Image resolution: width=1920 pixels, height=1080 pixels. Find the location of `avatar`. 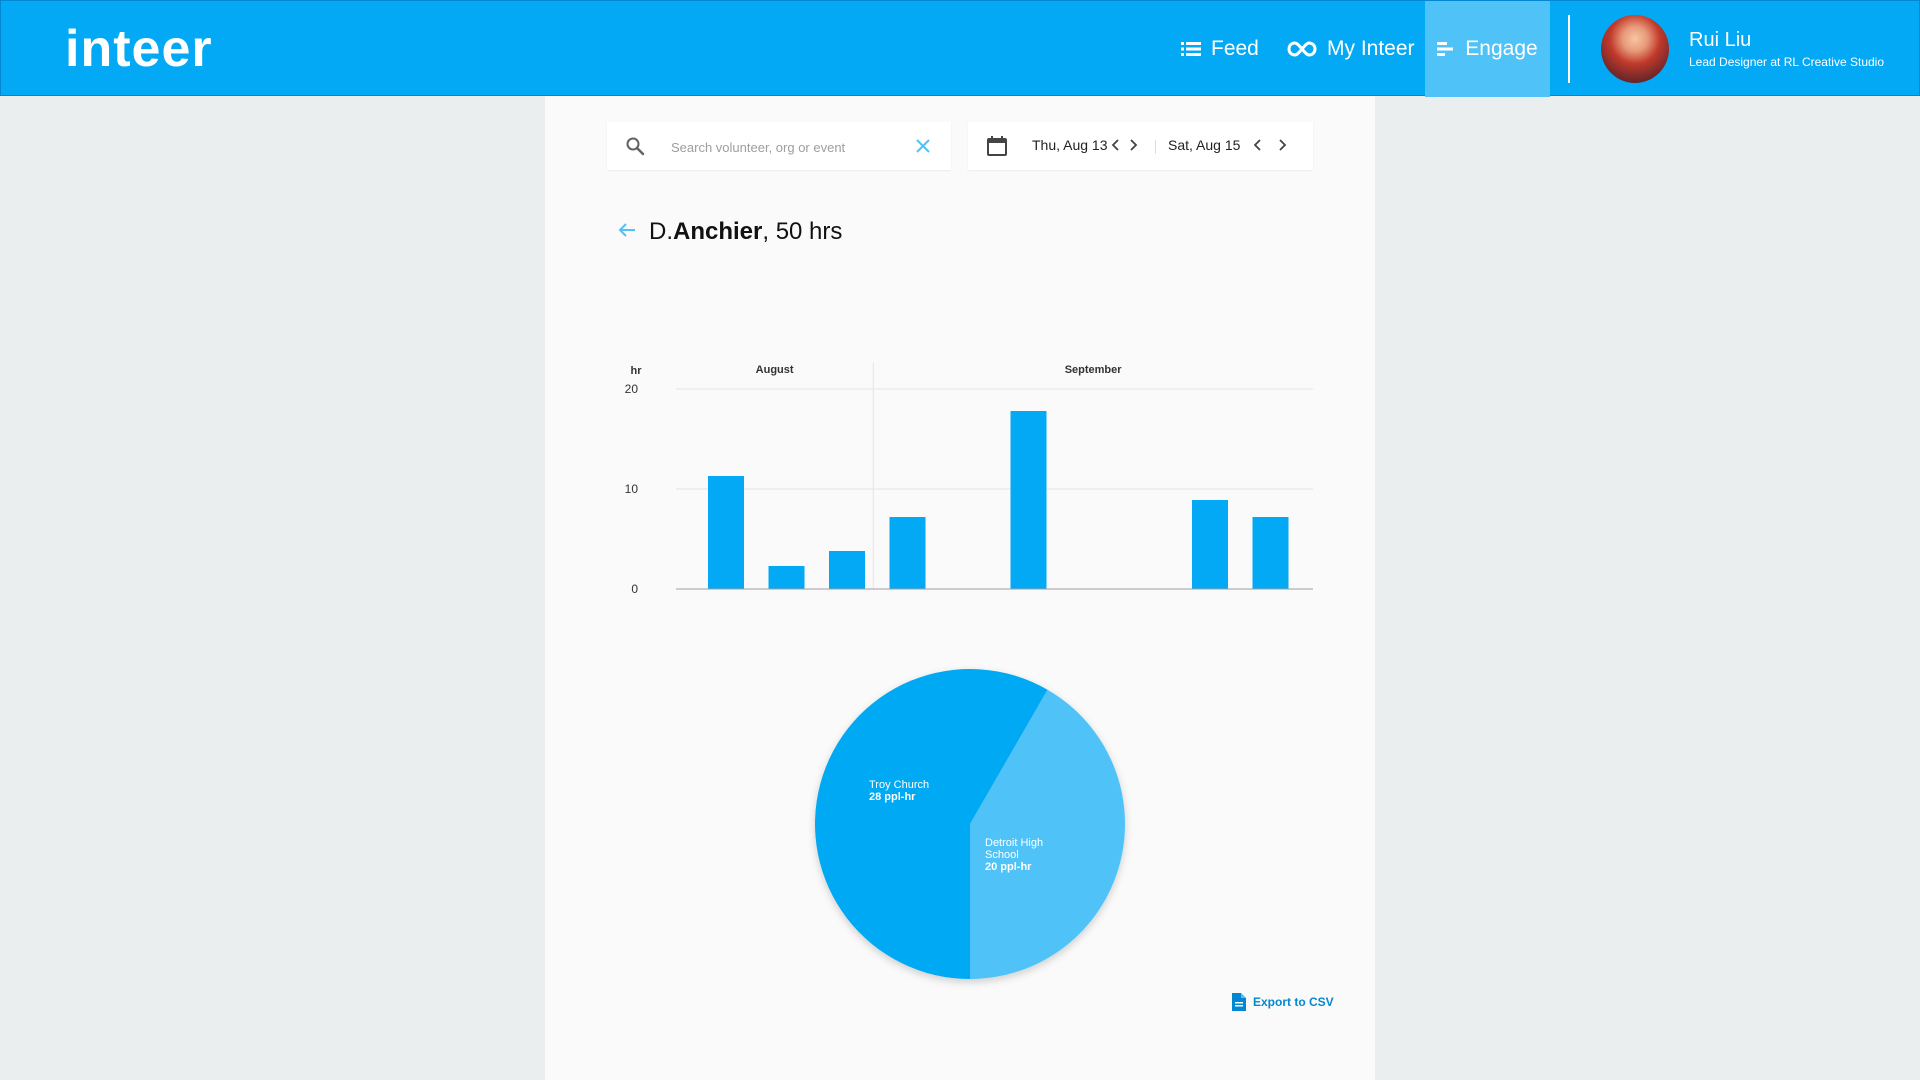

avatar is located at coordinates (1635, 49).